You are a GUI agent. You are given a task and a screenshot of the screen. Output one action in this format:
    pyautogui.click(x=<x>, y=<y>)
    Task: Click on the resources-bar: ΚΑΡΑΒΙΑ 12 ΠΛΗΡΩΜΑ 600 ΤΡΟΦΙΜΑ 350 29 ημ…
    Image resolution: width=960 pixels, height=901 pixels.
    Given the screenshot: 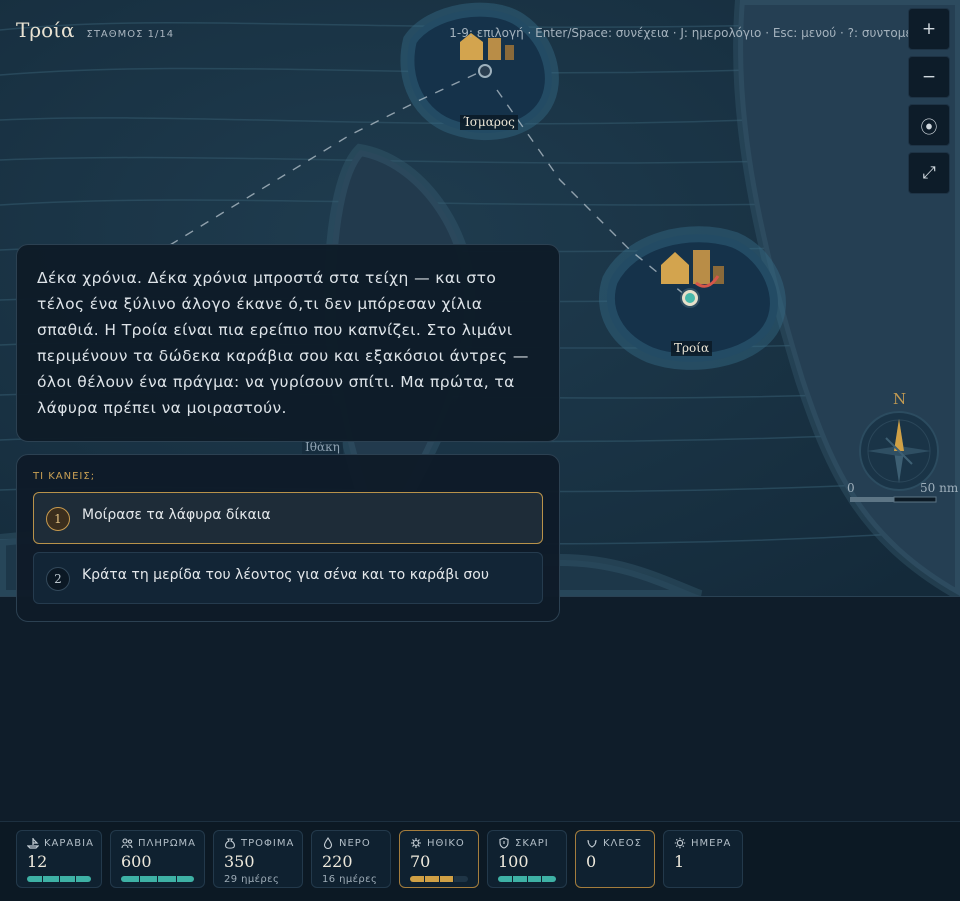 What is the action you would take?
    pyautogui.click(x=480, y=861)
    